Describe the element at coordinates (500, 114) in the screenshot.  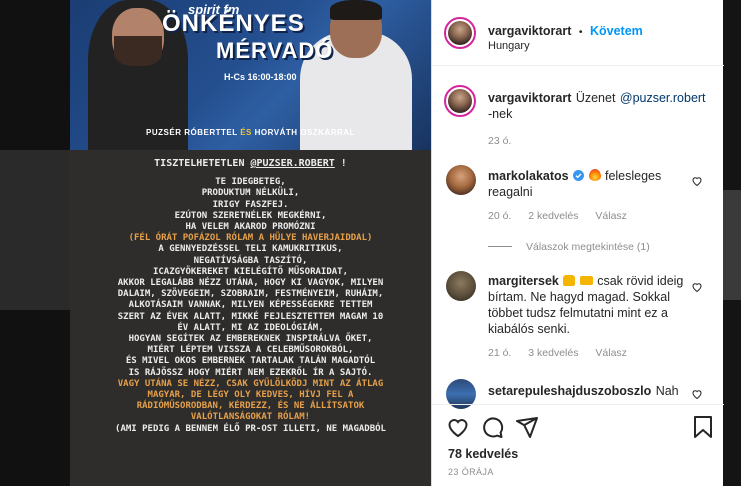
I see `caption-suffix: -nek` at that location.